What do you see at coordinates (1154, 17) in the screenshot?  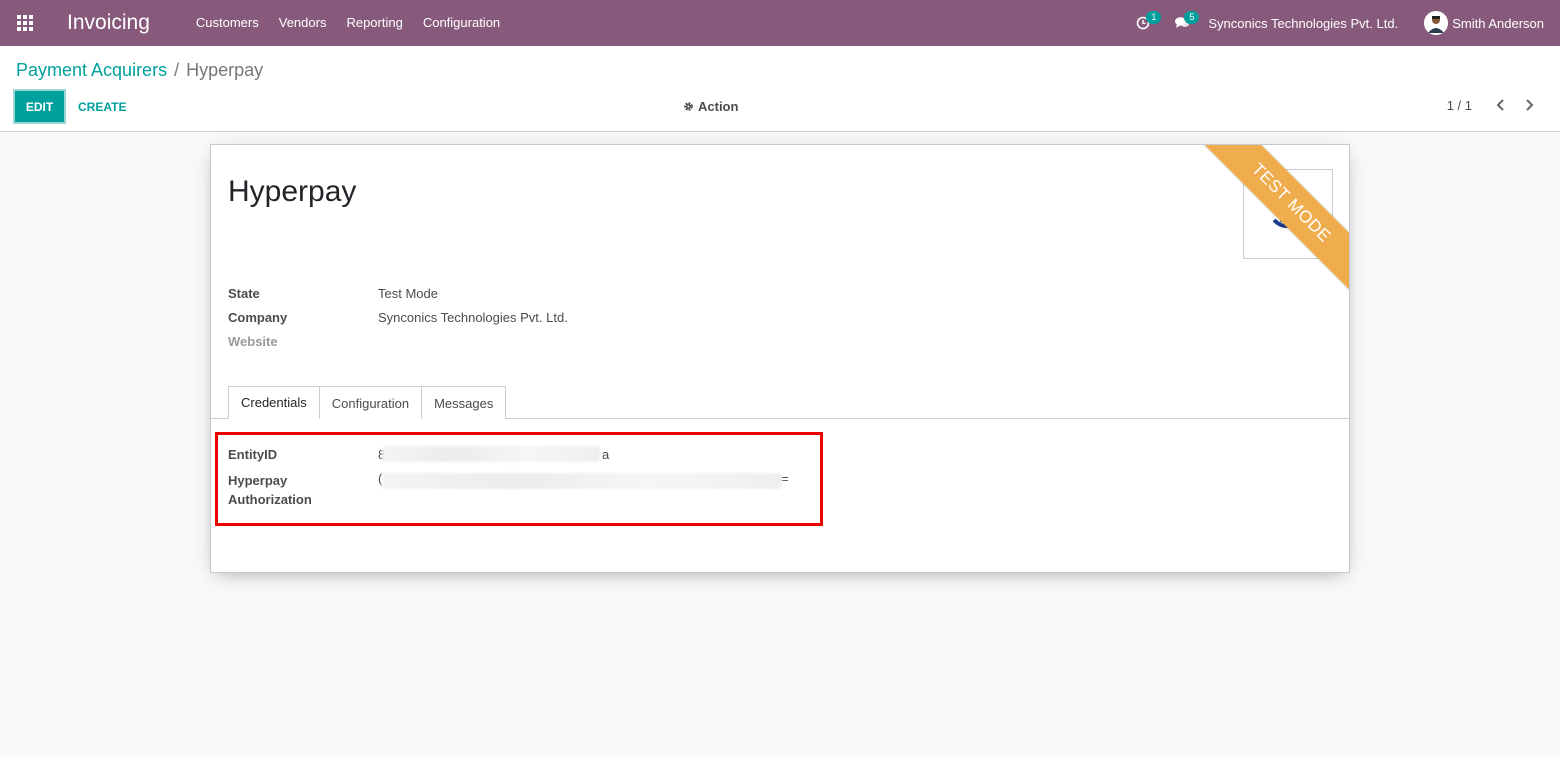 I see `activity-badge: 1` at bounding box center [1154, 17].